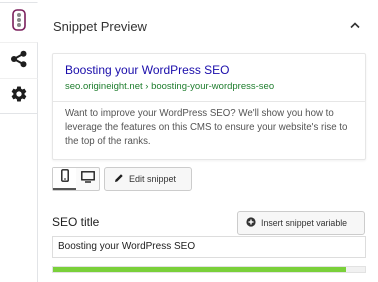 The width and height of the screenshot is (378, 282). I want to click on seo-title-progress-bar, so click(209, 269).